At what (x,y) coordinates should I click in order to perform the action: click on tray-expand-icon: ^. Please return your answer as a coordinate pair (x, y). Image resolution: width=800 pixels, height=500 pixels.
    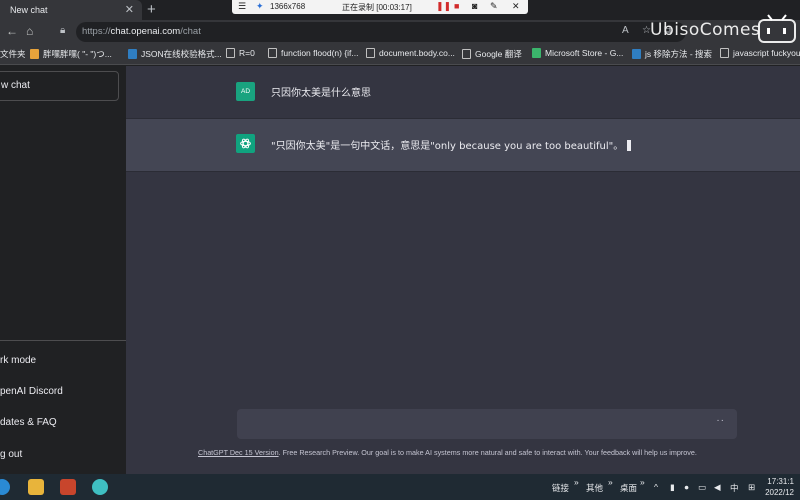
    Looking at the image, I should click on (656, 487).